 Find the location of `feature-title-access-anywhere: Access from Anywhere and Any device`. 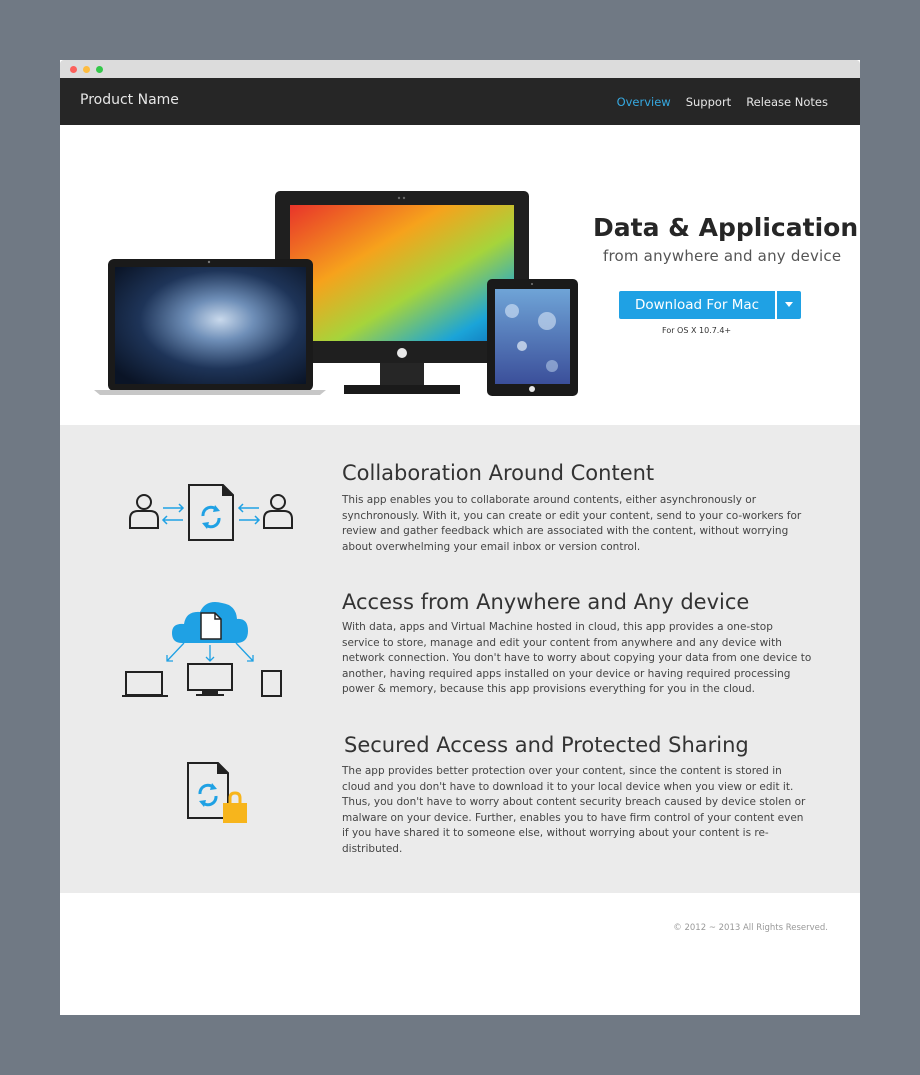

feature-title-access-anywhere: Access from Anywhere and Any device is located at coordinates (546, 602).